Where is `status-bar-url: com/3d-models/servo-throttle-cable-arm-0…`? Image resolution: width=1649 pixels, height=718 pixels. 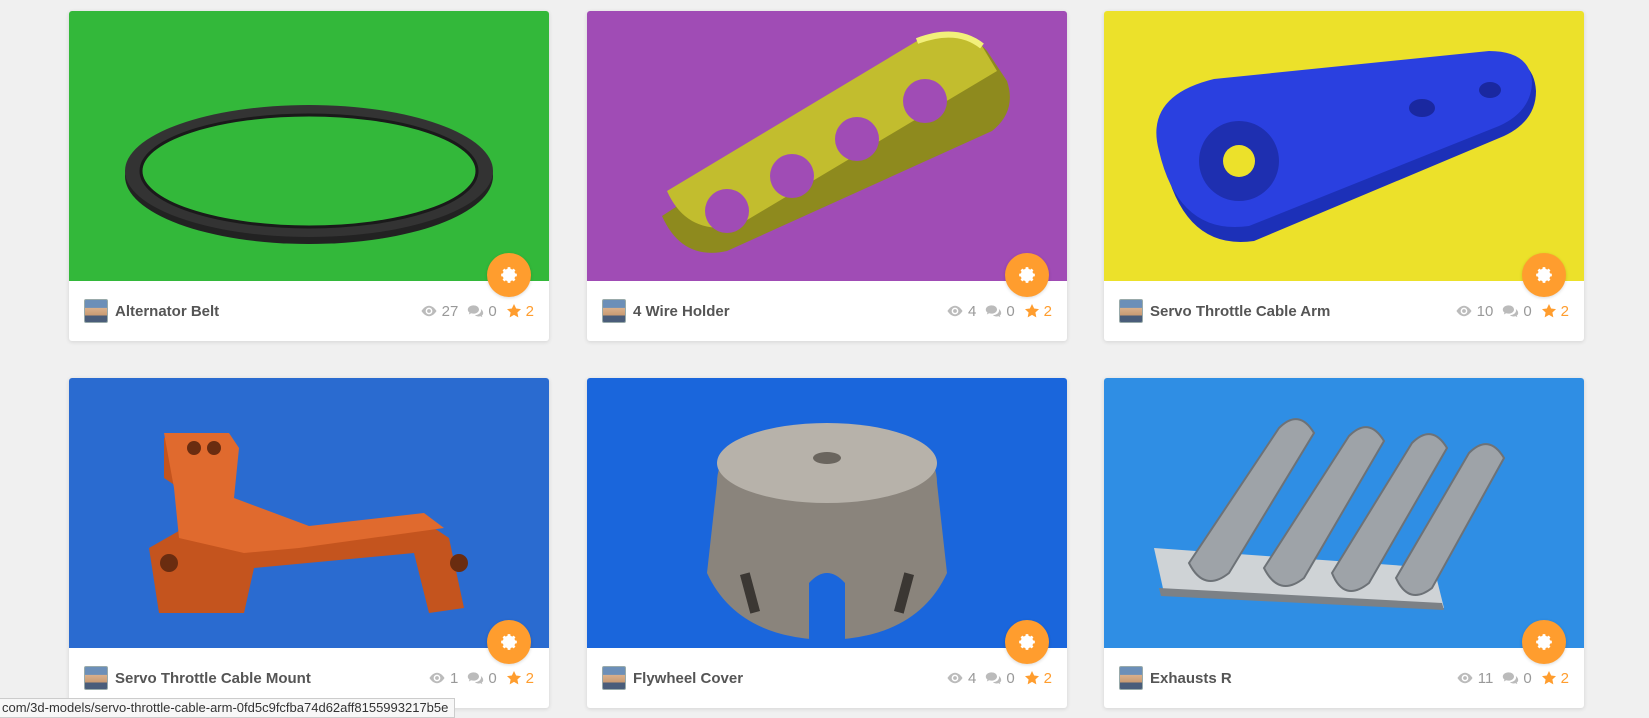 status-bar-url: com/3d-models/servo-throttle-cable-arm-0… is located at coordinates (228, 708).